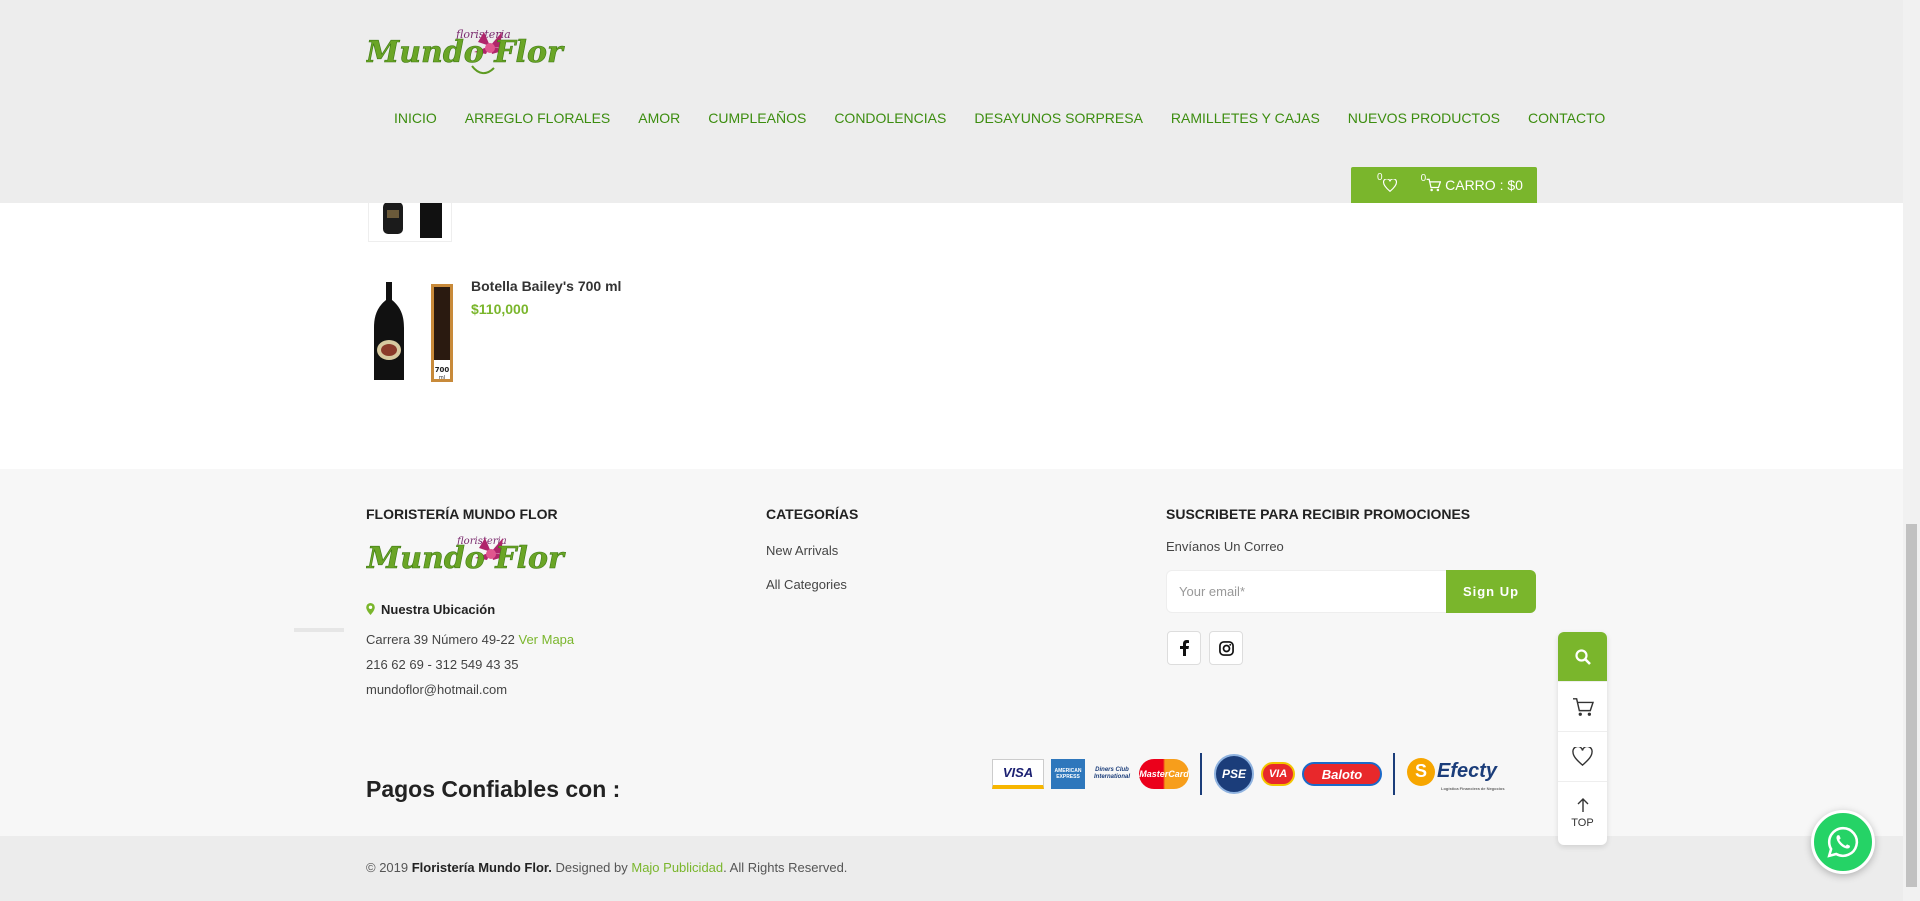  Describe the element at coordinates (1245, 118) in the screenshot. I see `nav-item-ramilletes-y-cajas: RAMILLETES Y CAJAS` at that location.